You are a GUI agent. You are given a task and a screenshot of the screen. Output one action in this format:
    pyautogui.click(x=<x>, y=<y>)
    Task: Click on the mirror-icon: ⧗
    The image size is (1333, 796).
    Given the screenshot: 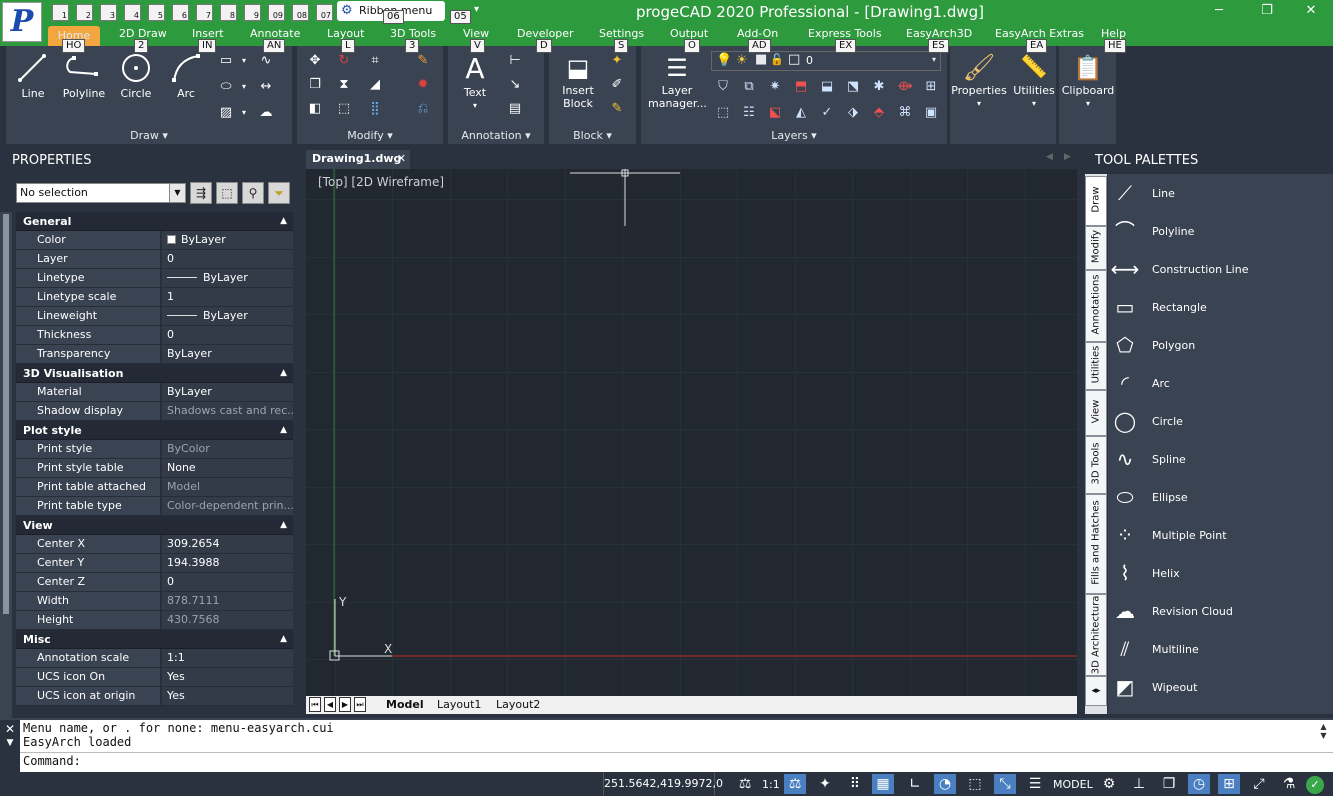 What is the action you would take?
    pyautogui.click(x=344, y=85)
    